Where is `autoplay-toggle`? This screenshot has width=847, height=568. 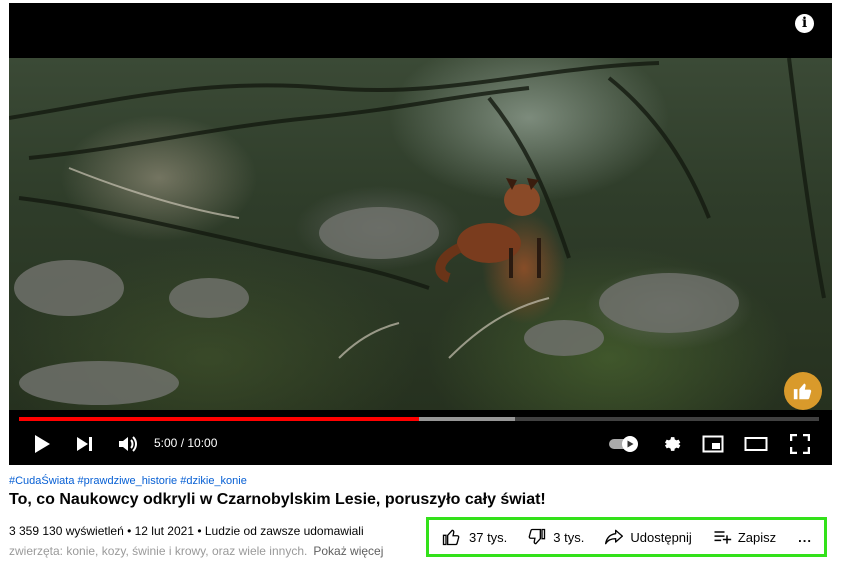
autoplay-toggle is located at coordinates (624, 444).